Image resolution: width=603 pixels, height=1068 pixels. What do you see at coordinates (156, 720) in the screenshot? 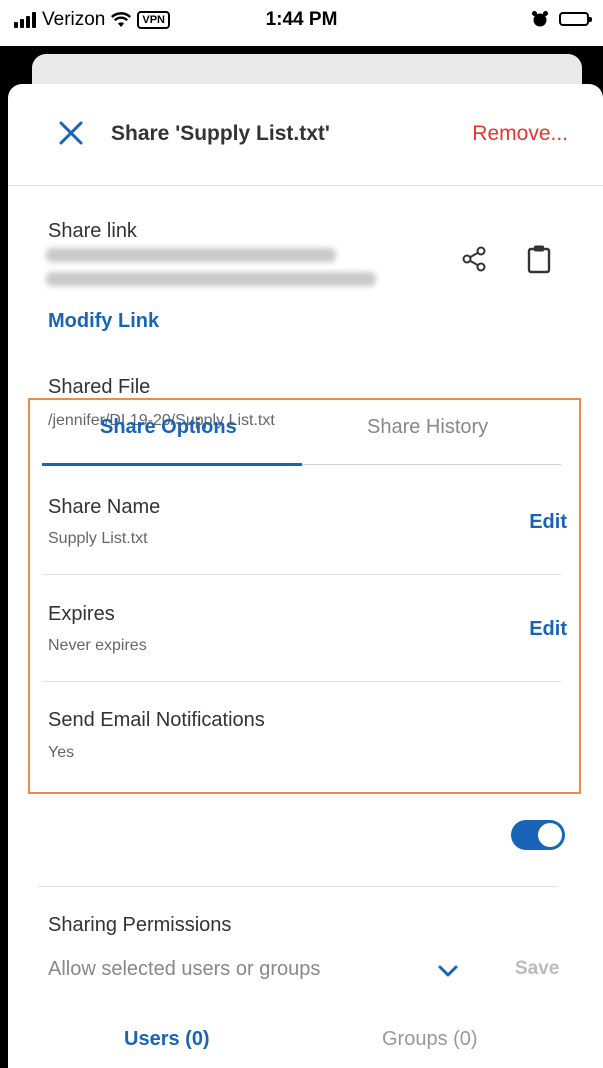
I see `email-notifications-label: Send Email Notifications` at bounding box center [156, 720].